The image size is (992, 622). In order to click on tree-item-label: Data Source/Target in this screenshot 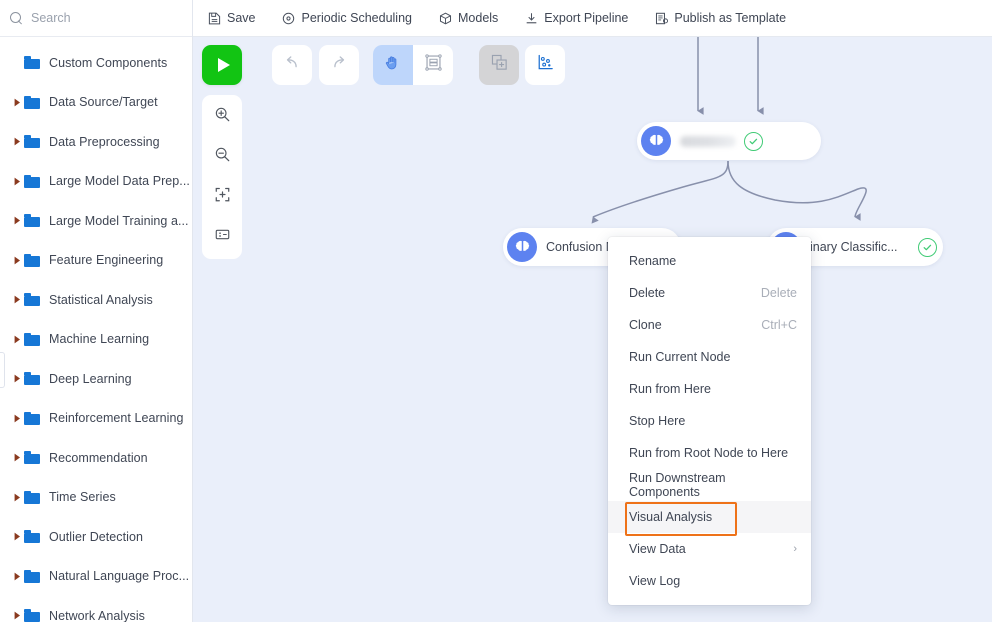, I will do `click(103, 102)`.